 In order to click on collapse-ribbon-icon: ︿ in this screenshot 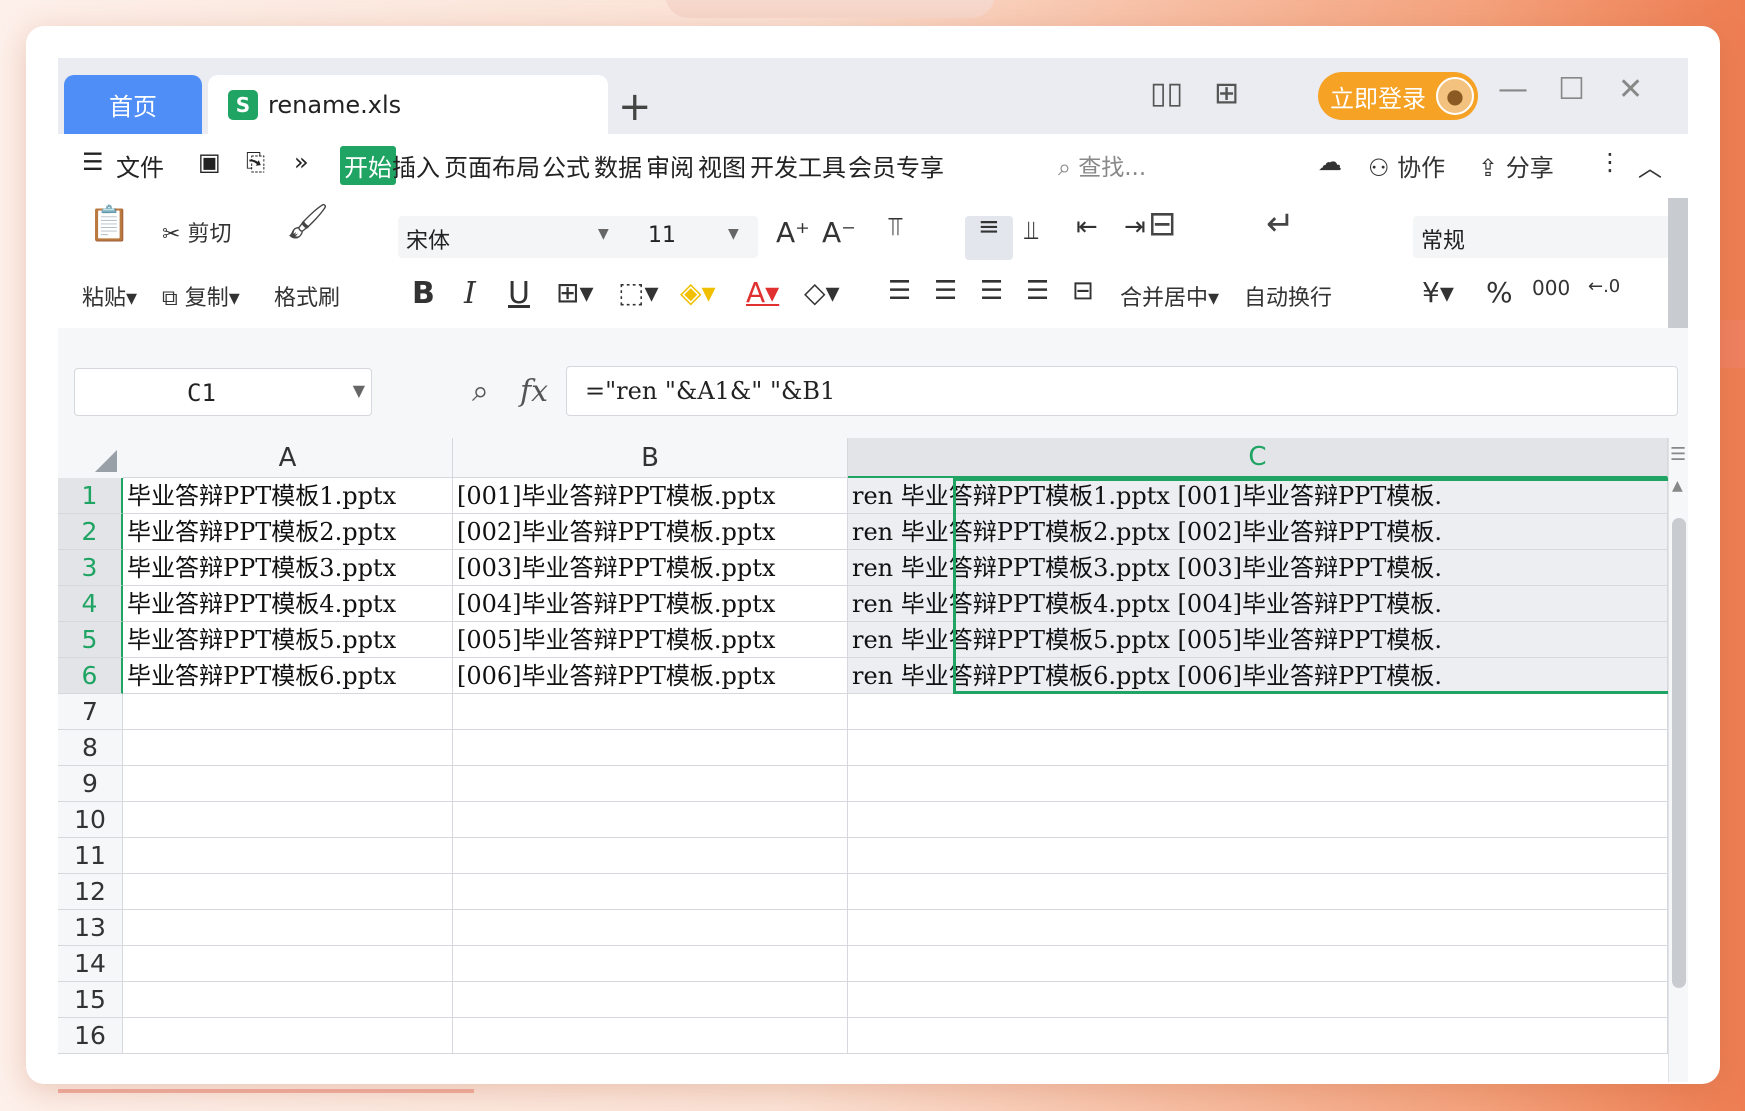, I will do `click(1650, 165)`.